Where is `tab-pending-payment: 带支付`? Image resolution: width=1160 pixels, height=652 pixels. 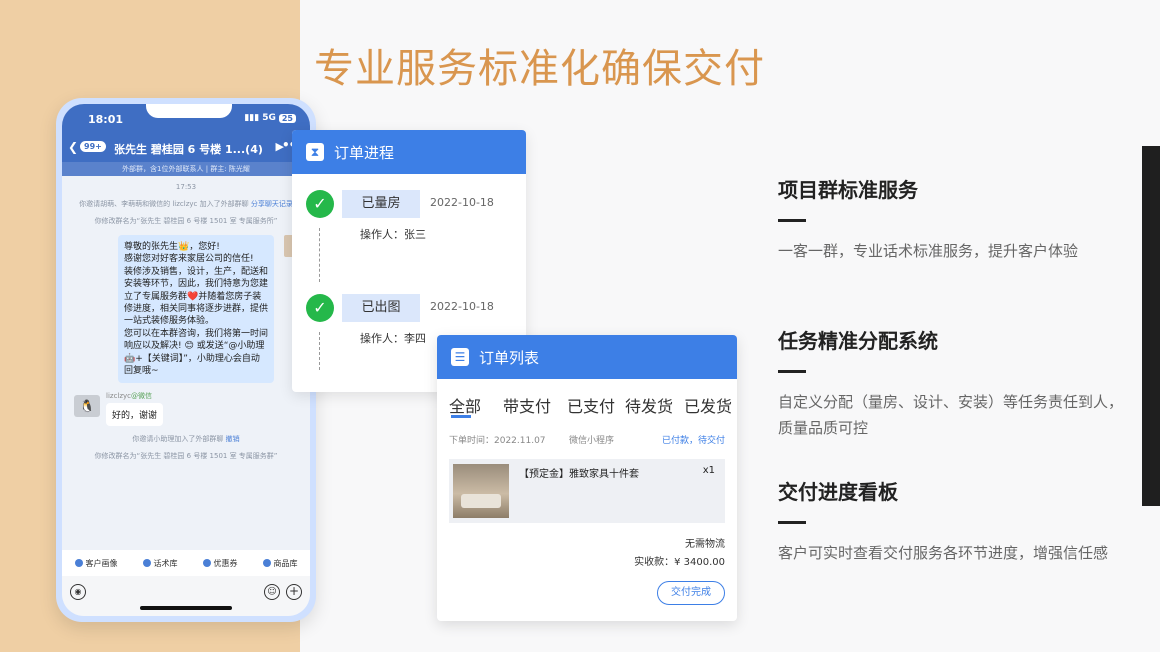 tab-pending-payment: 带支付 is located at coordinates (527, 405).